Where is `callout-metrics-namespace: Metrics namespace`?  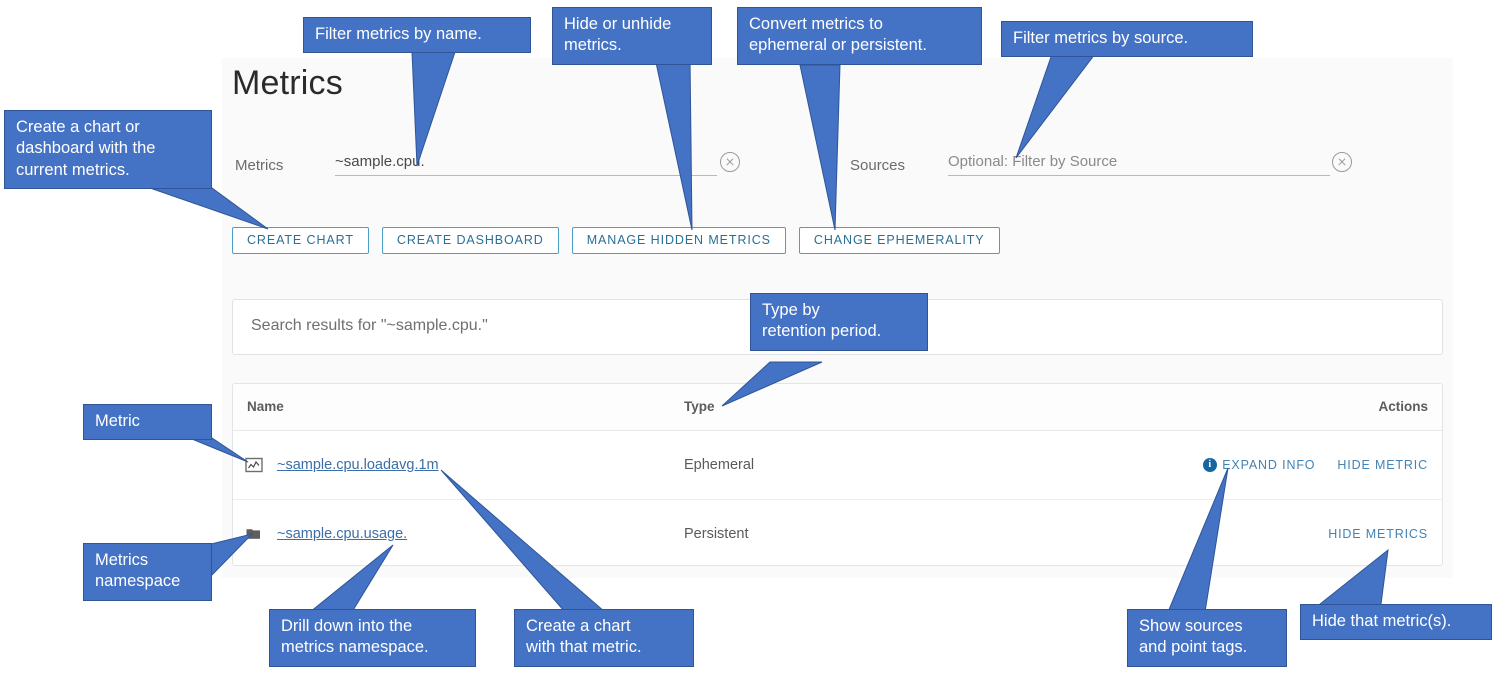 callout-metrics-namespace: Metrics namespace is located at coordinates (147, 572).